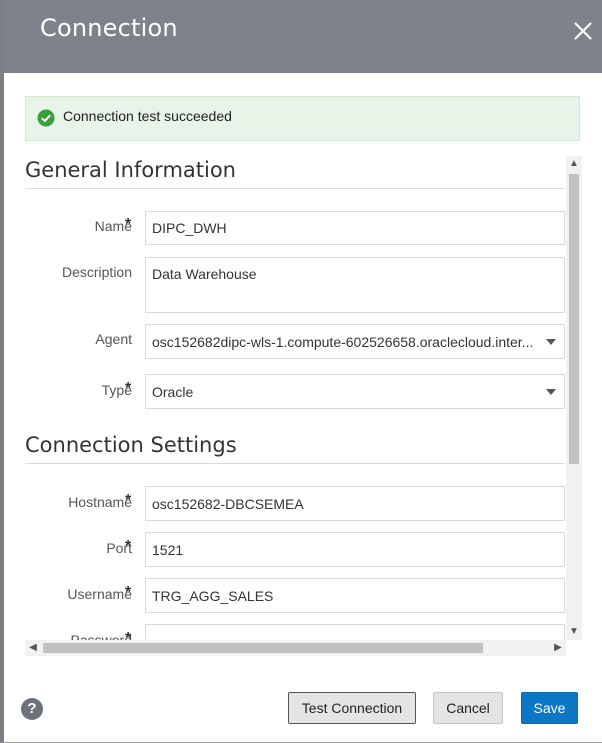 This screenshot has width=602, height=743. Describe the element at coordinates (355, 285) in the screenshot. I see `description-textarea: Data Warehouse` at that location.